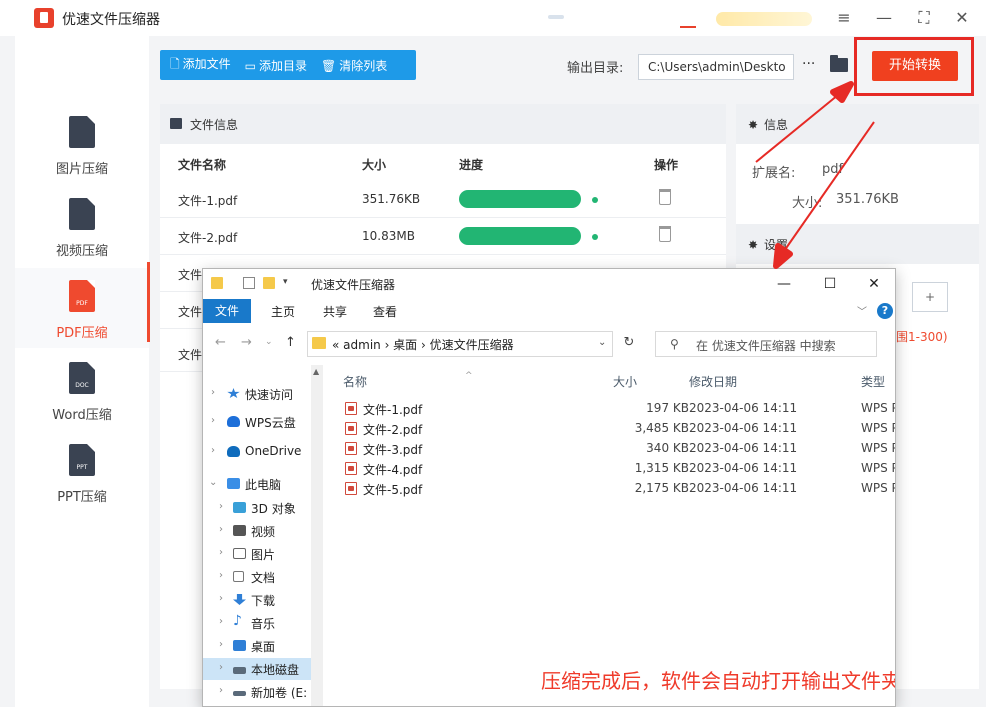  I want to click on scroll-up-icon: ▲, so click(316, 371).